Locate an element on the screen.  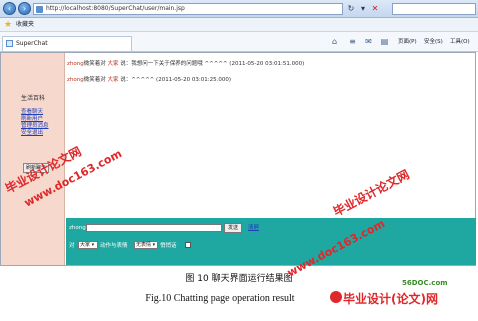
refresh-icon: ↻ is located at coordinates (351, 9).